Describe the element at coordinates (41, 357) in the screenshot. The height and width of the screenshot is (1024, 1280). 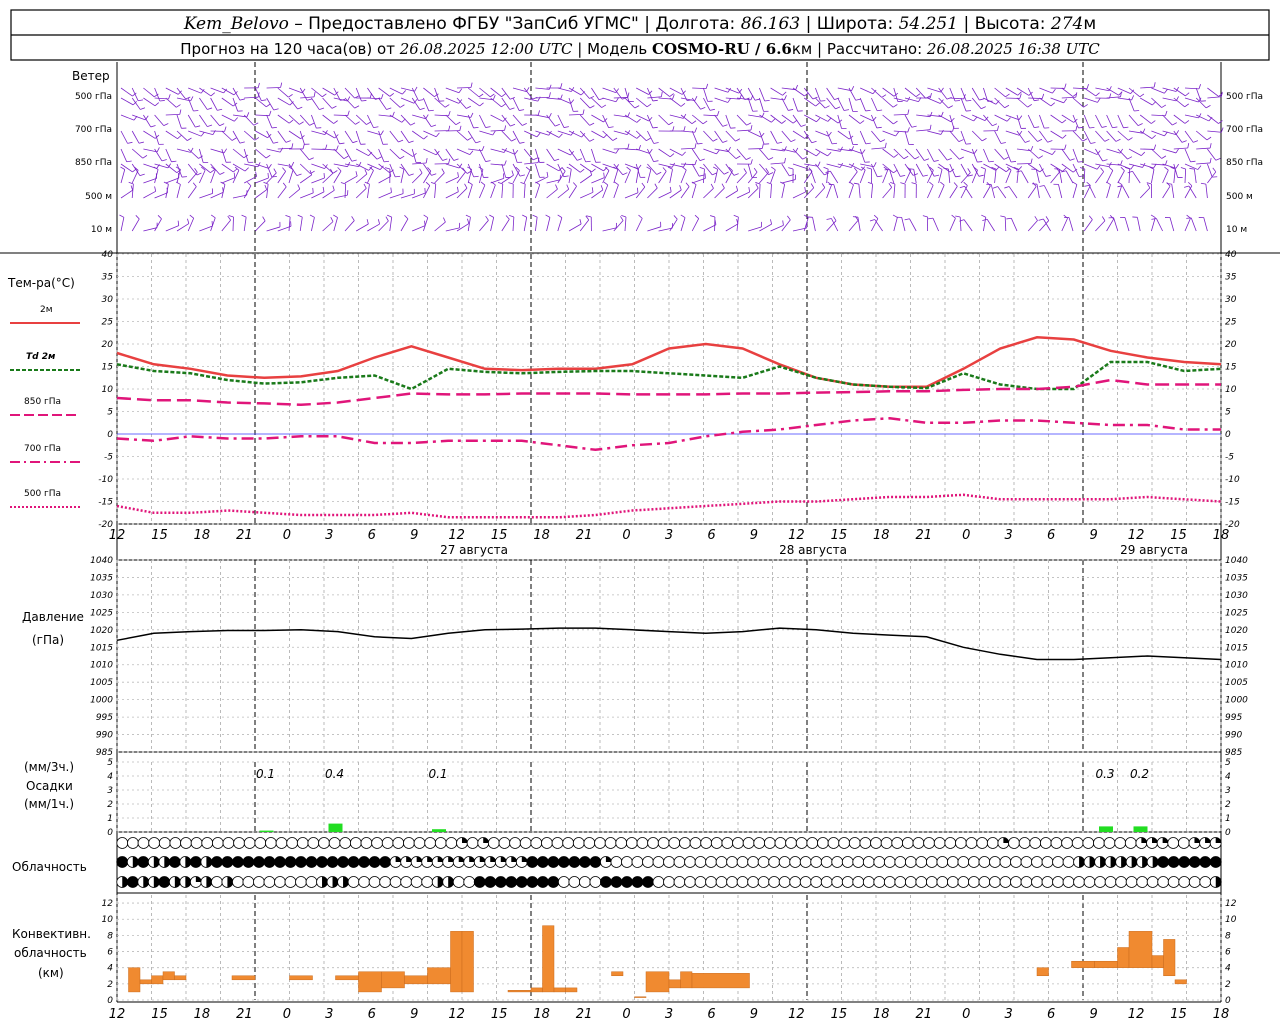
I see `temp-legend-label: Td 2м` at that location.